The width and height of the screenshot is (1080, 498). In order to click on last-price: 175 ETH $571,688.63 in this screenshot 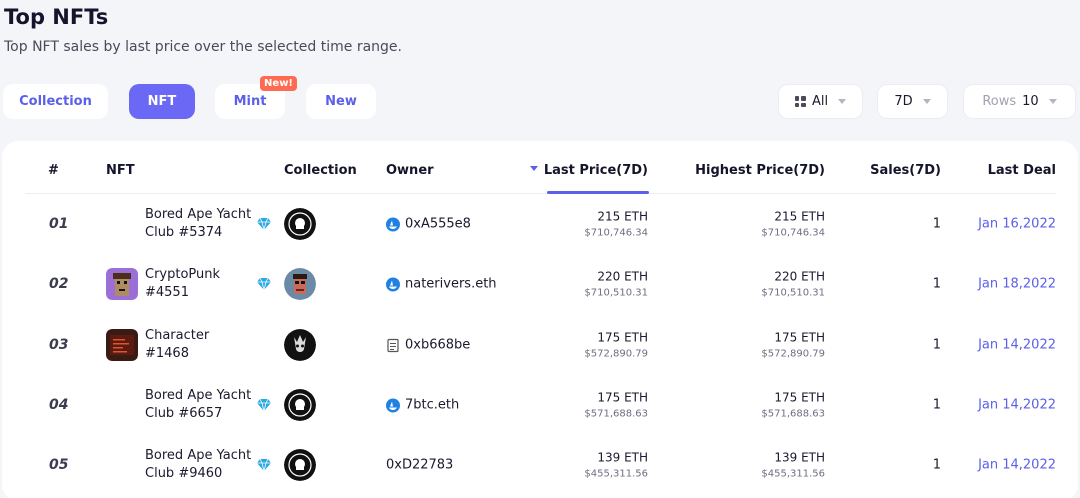, I will do `click(616, 405)`.